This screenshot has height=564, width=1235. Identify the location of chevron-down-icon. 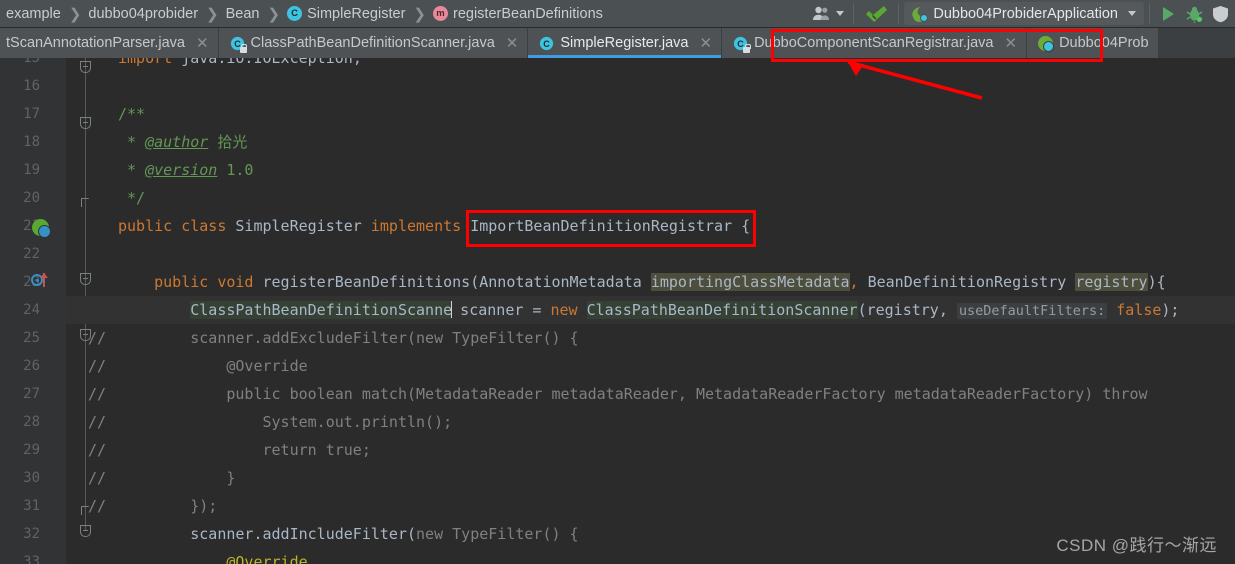
(840, 13).